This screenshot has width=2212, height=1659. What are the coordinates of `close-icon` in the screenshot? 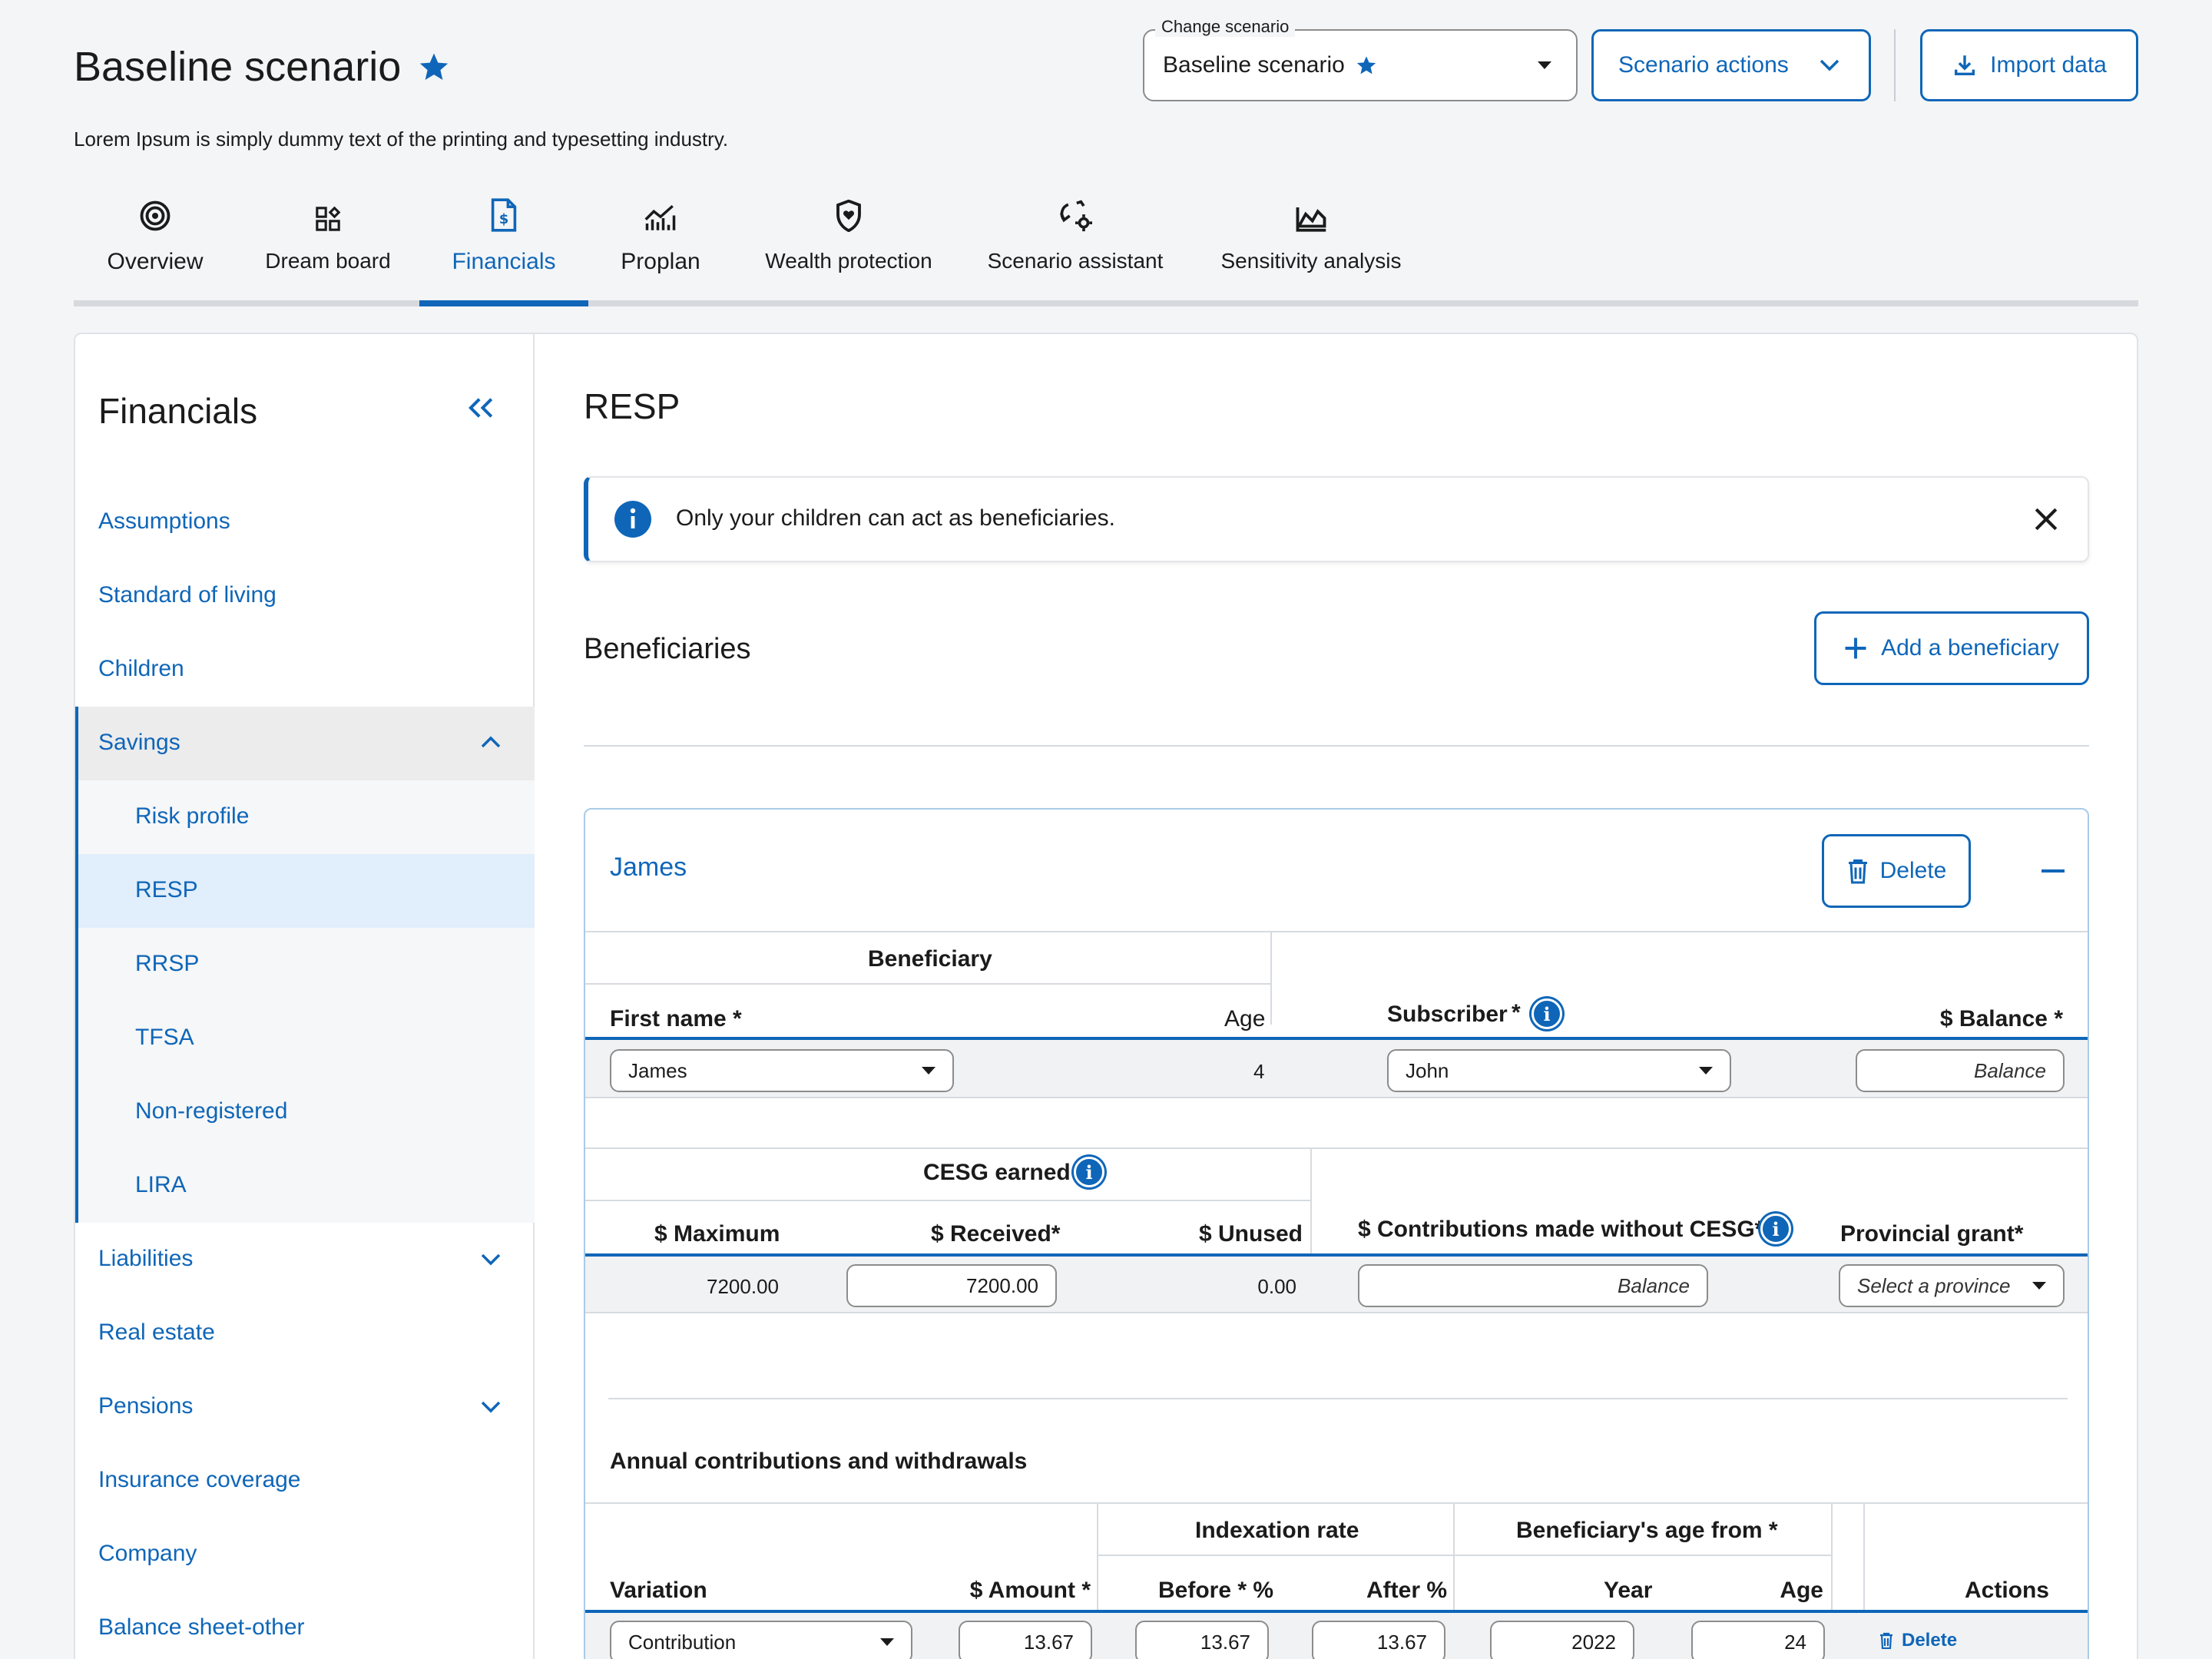 It's located at (2046, 519).